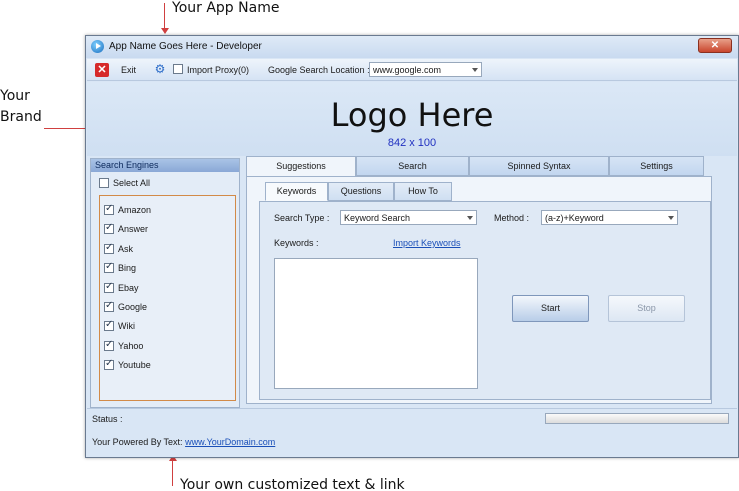  I want to click on method-label: Method :, so click(512, 218).